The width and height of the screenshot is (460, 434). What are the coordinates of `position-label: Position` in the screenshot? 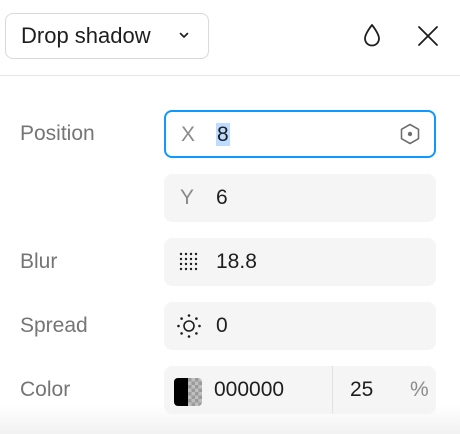 It's located at (57, 133).